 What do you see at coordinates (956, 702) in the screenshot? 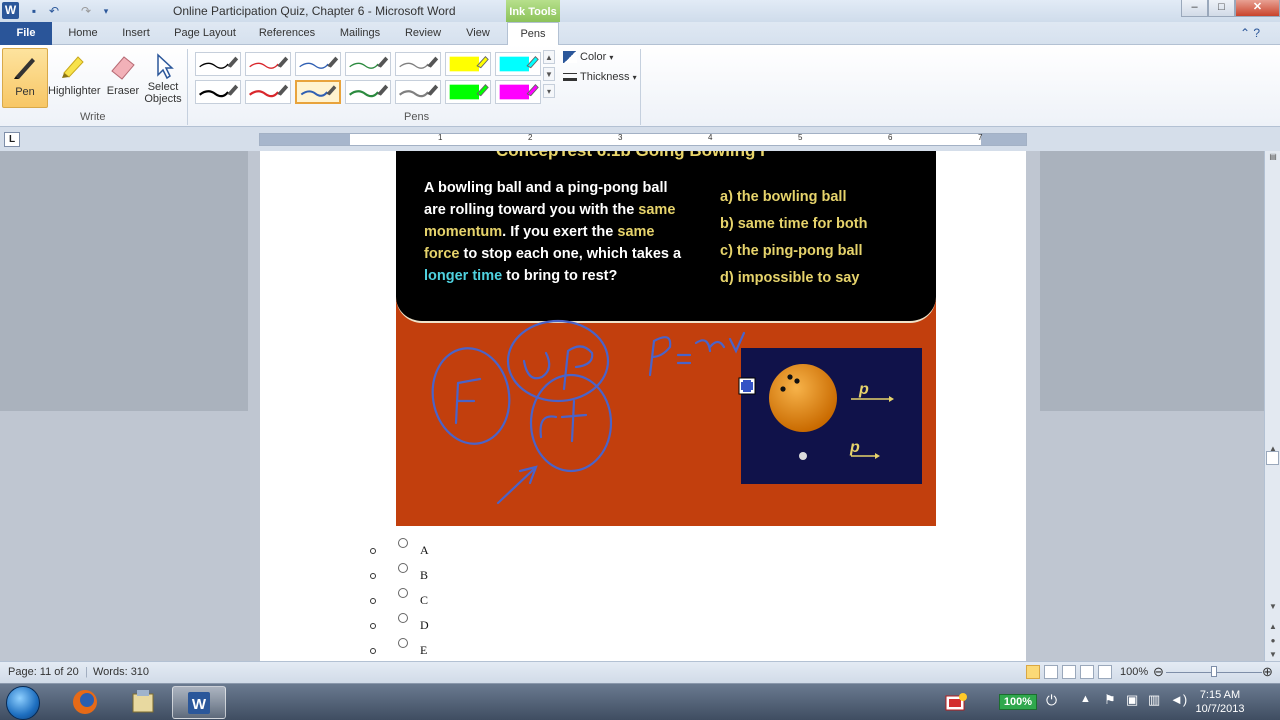
I see `tray-app-icon` at bounding box center [956, 702].